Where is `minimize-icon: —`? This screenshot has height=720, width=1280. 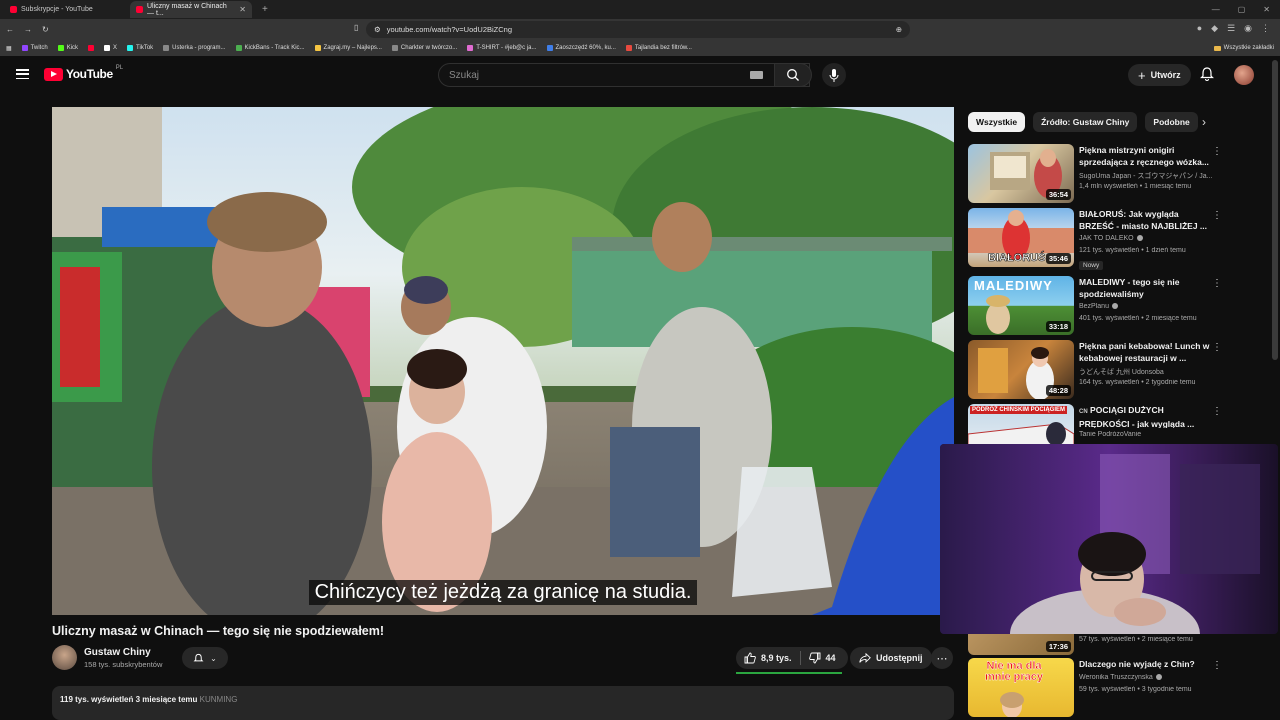 minimize-icon: — is located at coordinates (1216, 9).